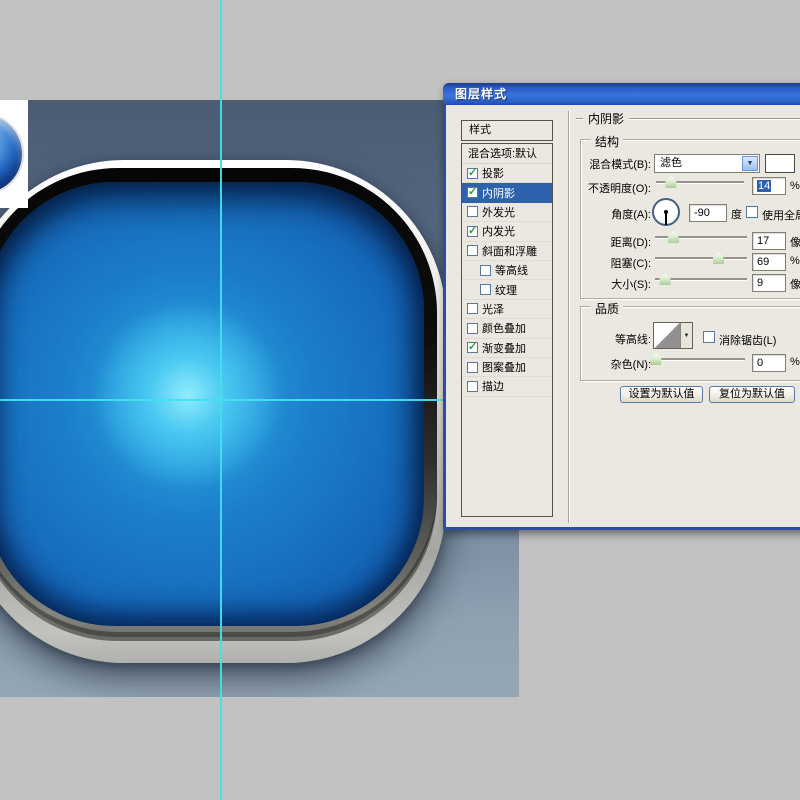 This screenshot has height=800, width=800. I want to click on size-unit: 像素, so click(795, 285).